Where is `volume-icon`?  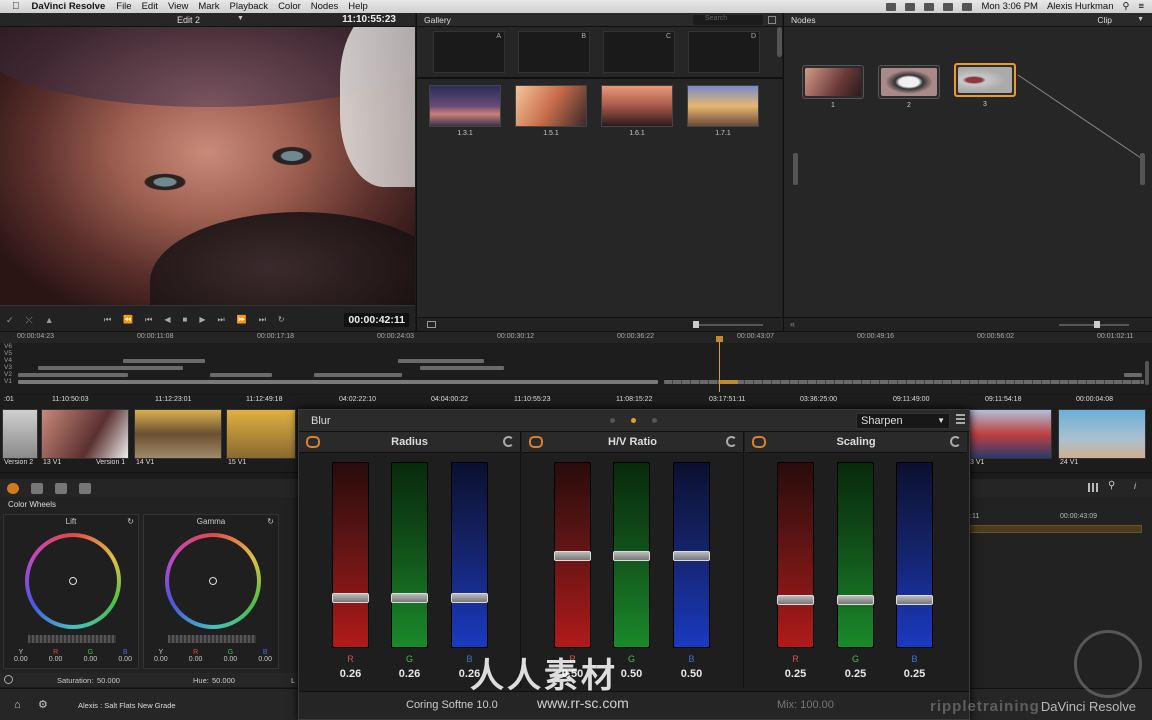
volume-icon is located at coordinates (948, 6).